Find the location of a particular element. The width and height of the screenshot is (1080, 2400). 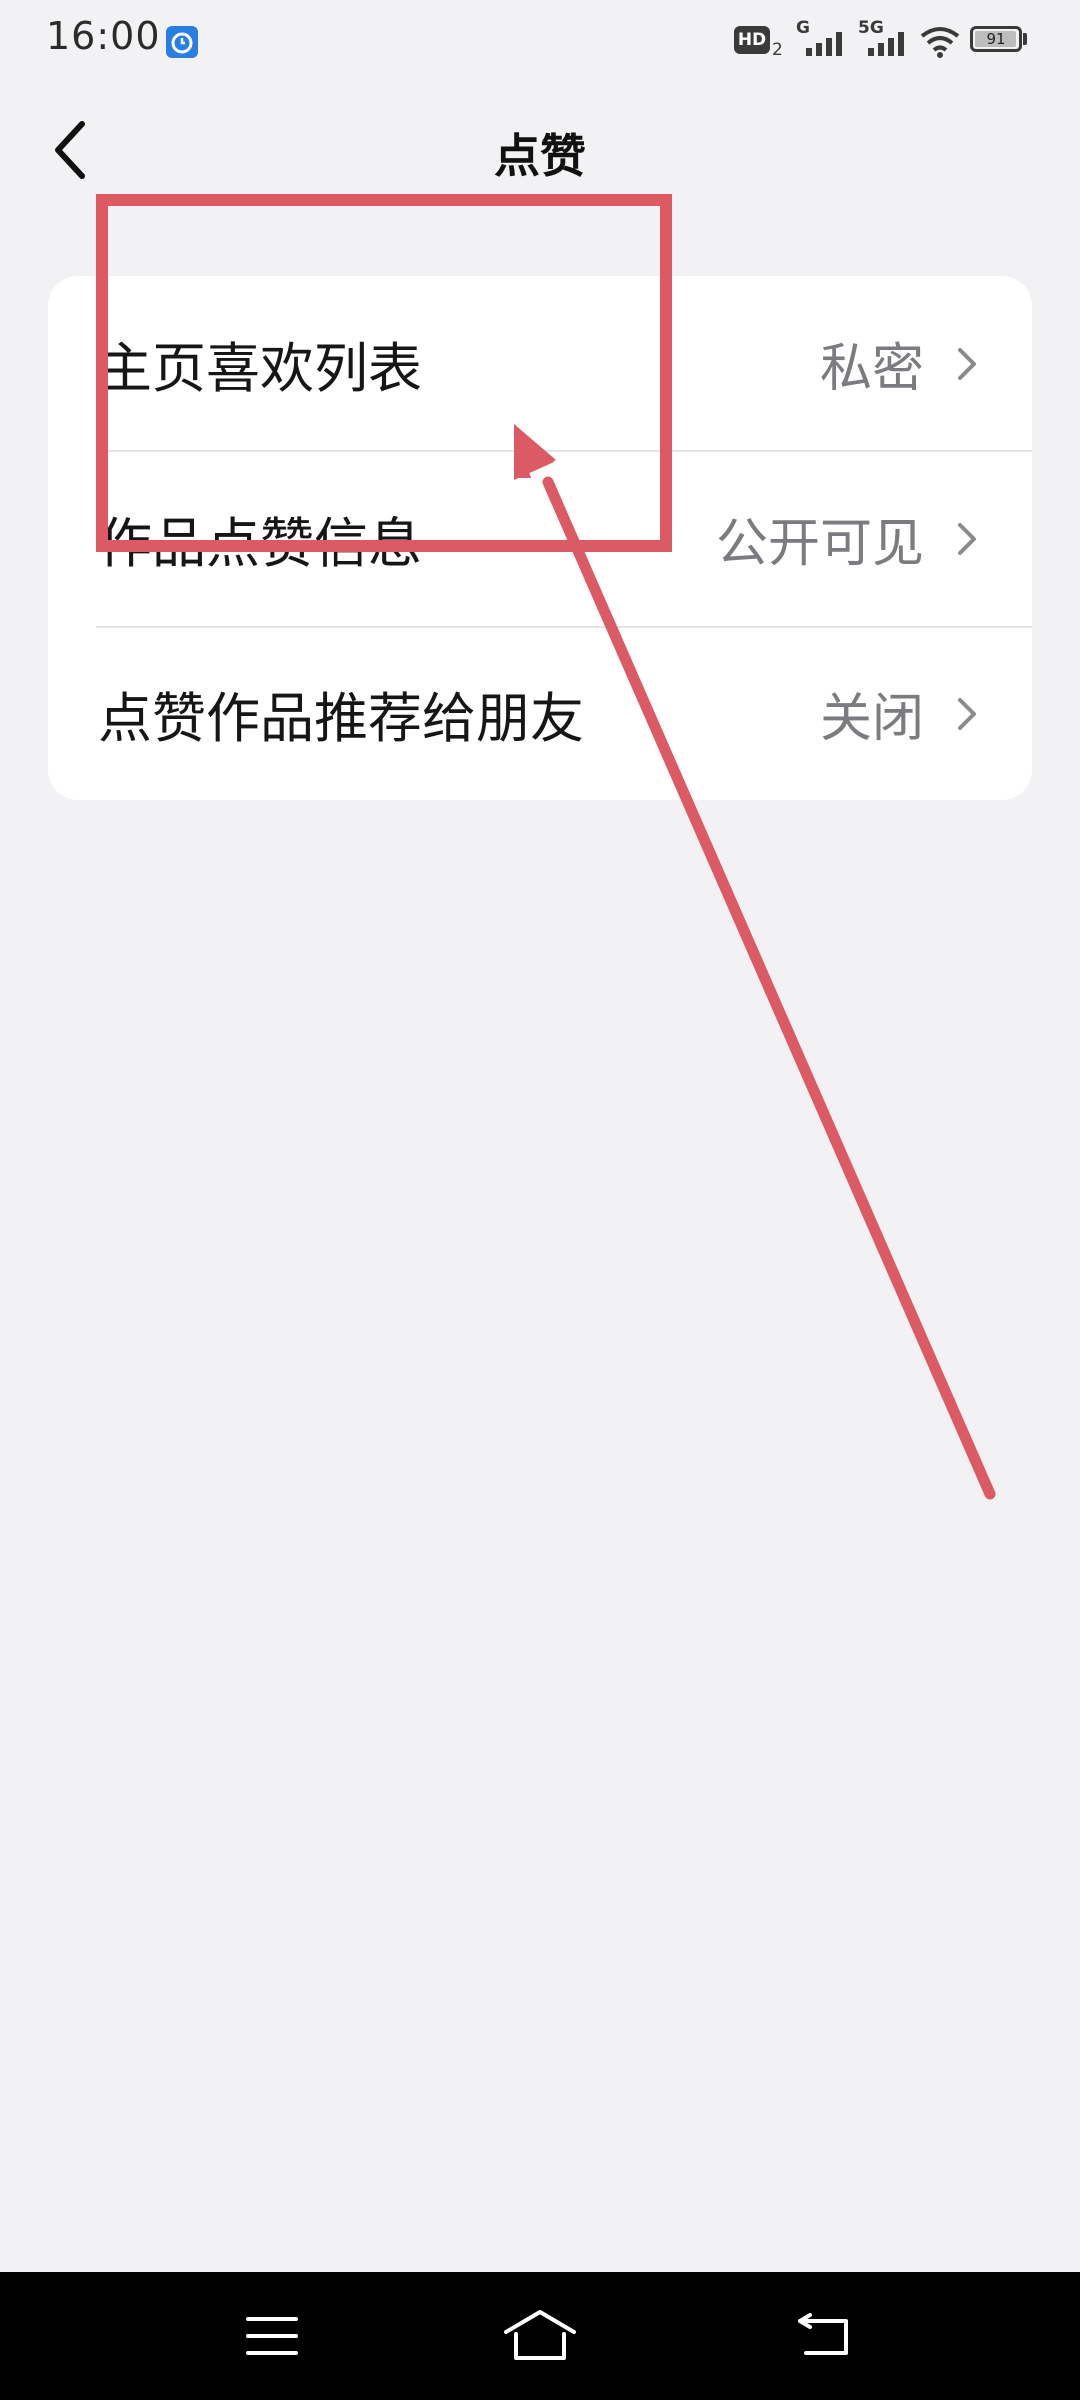

header: 点赞 is located at coordinates (540, 150).